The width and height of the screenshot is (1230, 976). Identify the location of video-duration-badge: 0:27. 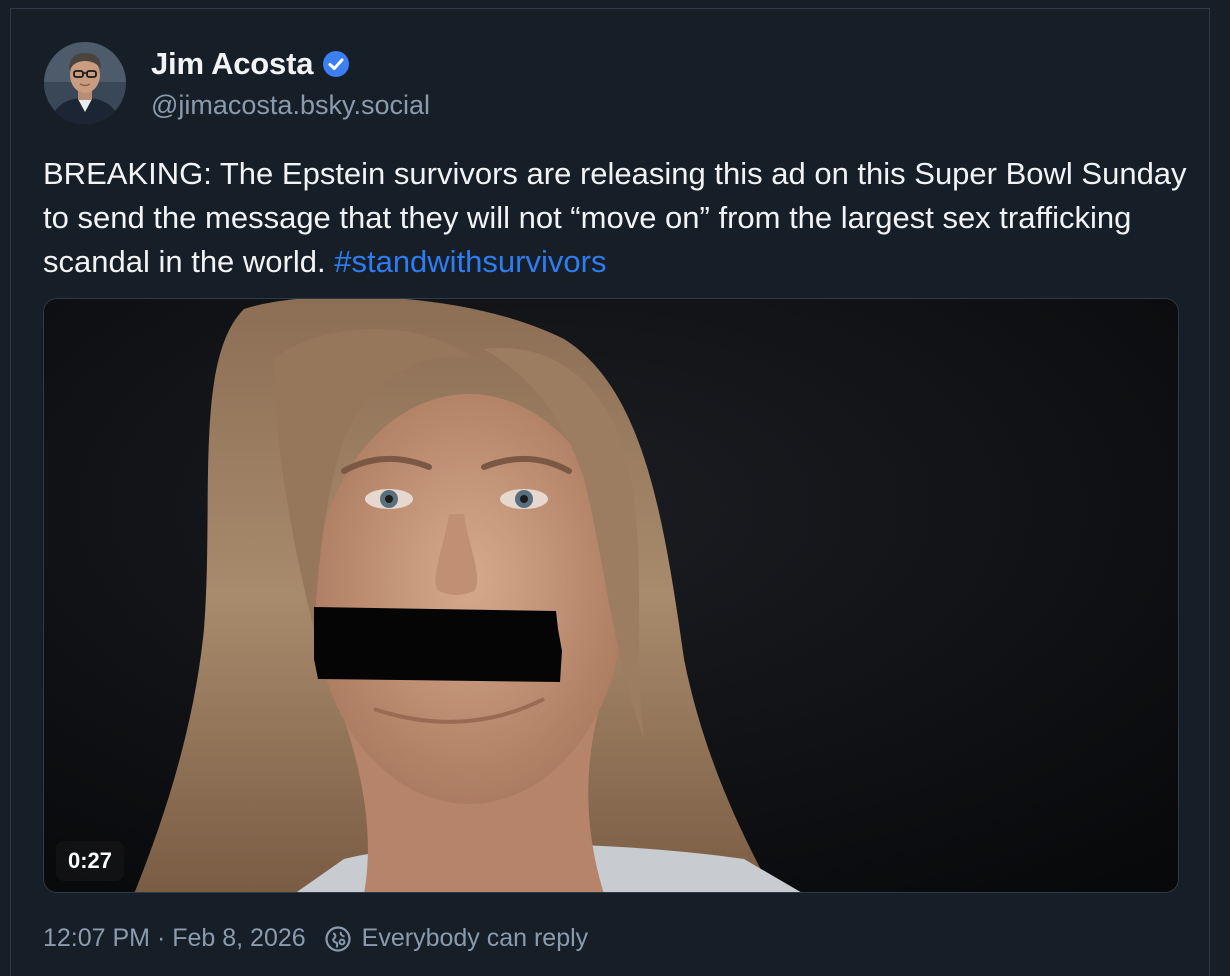
(90, 861).